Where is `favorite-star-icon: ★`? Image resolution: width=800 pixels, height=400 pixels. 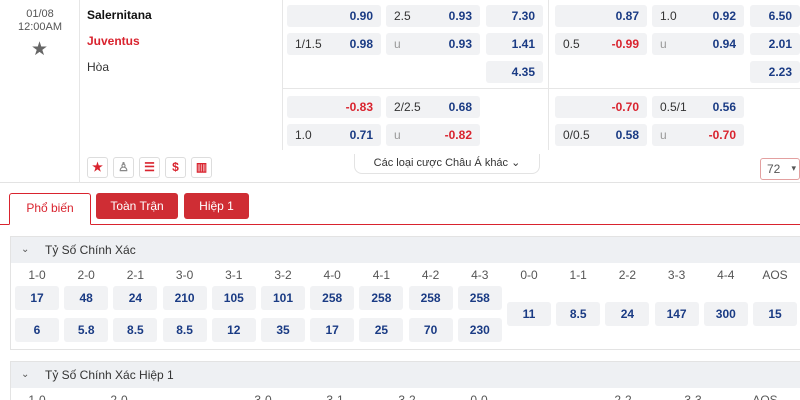
favorite-star-icon: ★ is located at coordinates (39, 49).